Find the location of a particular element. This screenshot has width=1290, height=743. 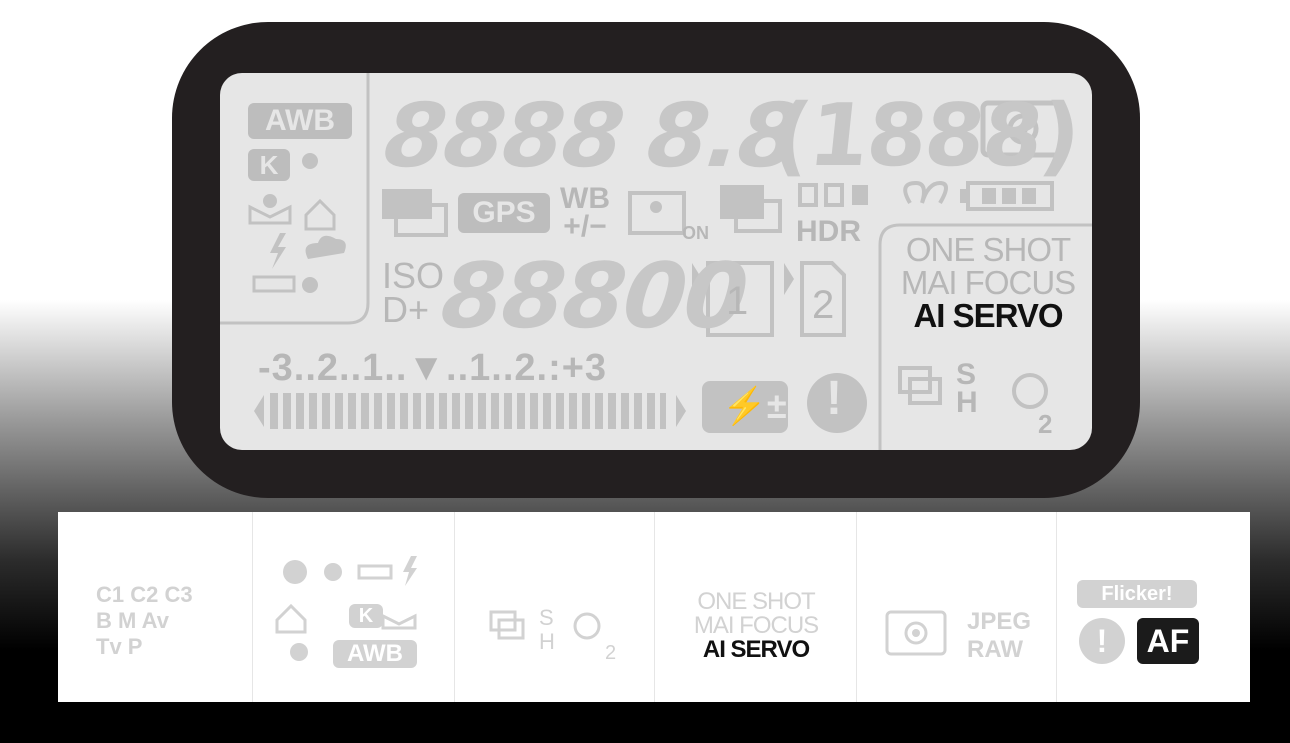

shots-remaining-readout: (1888) is located at coordinates (925, 136).